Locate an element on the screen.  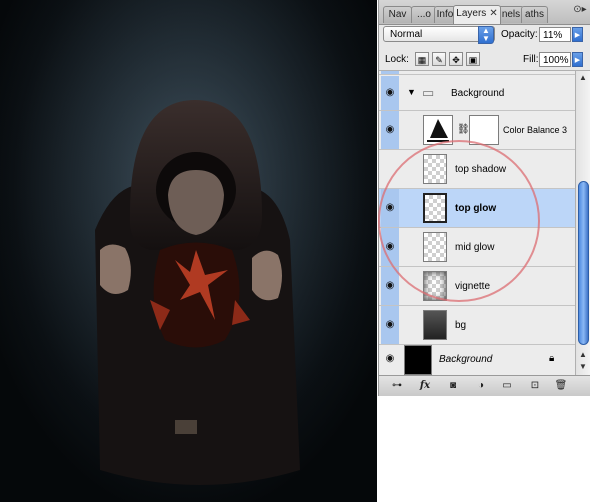
palette-menu-icon: ⊙▸ is located at coordinates (580, 10).